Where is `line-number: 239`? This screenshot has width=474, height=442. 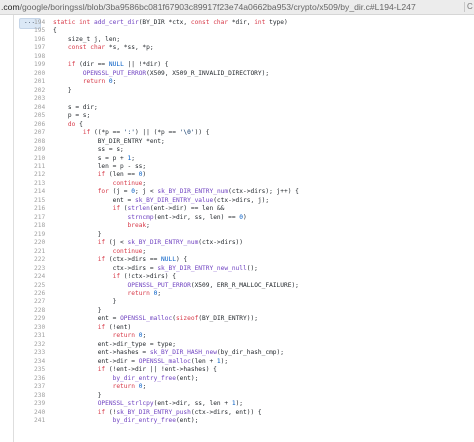
line-number: 239 is located at coordinates (39, 404).